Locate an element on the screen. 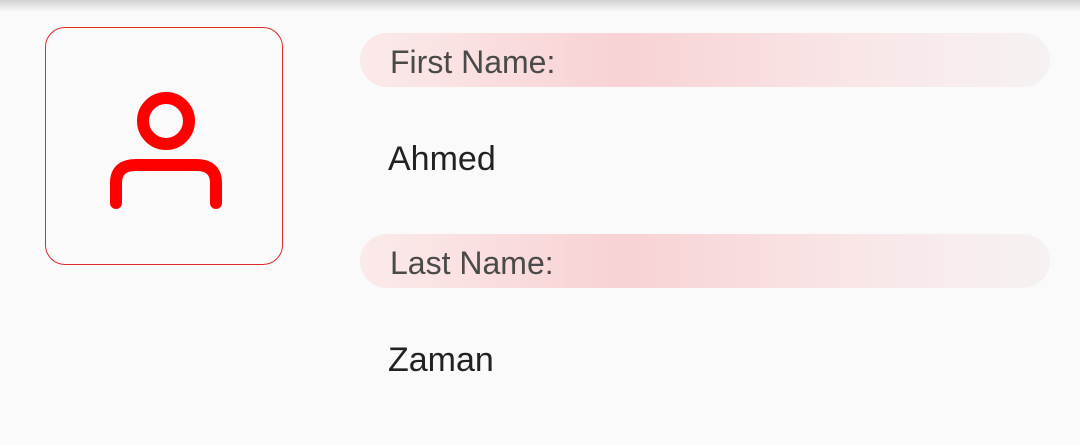 The width and height of the screenshot is (1080, 445). first-name-label: First Name: is located at coordinates (473, 62).